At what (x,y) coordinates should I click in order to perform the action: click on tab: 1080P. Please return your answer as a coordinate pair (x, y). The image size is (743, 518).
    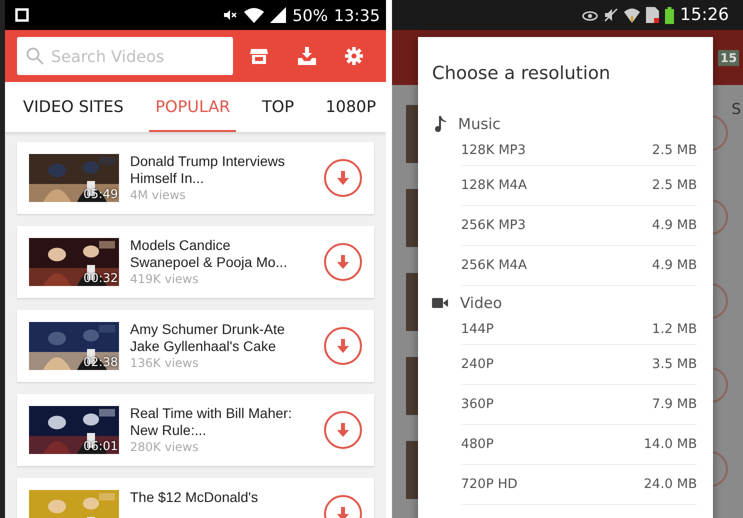
    Looking at the image, I should click on (351, 107).